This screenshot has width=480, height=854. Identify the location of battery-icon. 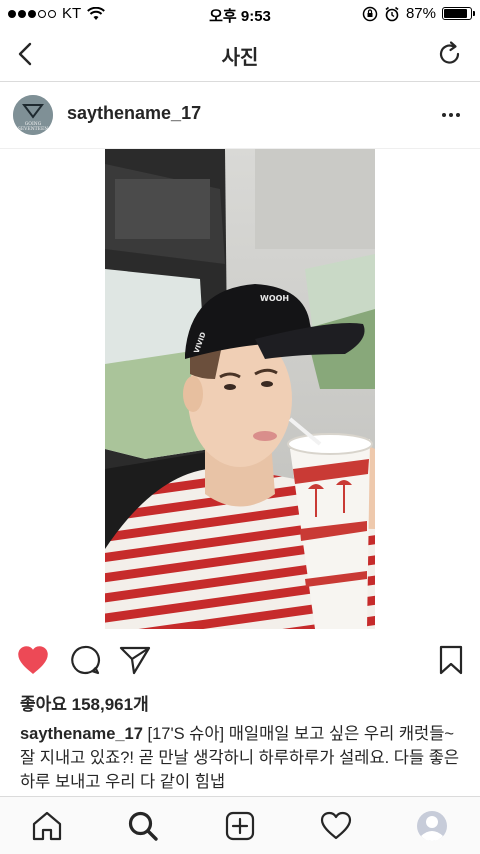
(458, 13).